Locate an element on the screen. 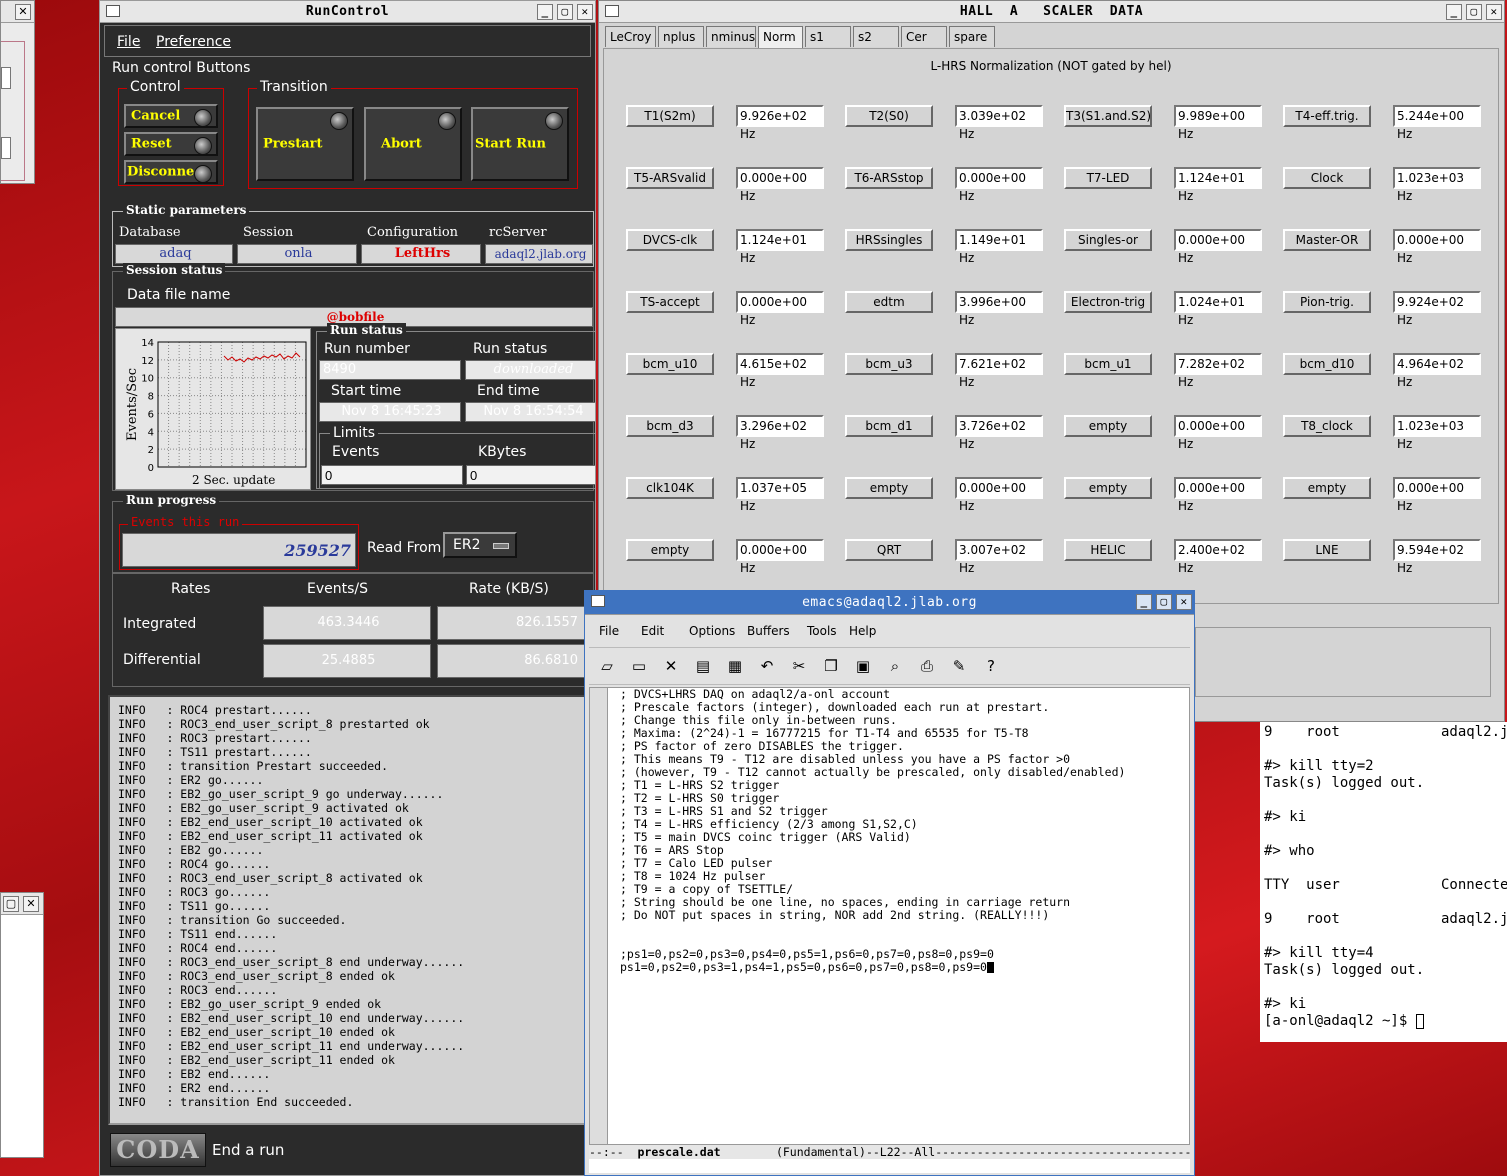 Image resolution: width=1507 pixels, height=1176 pixels. scaler-rate-value: 0.000e+00 Hz is located at coordinates (1218, 495).